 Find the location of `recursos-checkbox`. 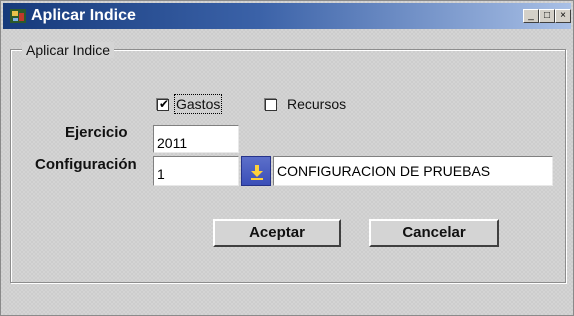

recursos-checkbox is located at coordinates (271, 105).